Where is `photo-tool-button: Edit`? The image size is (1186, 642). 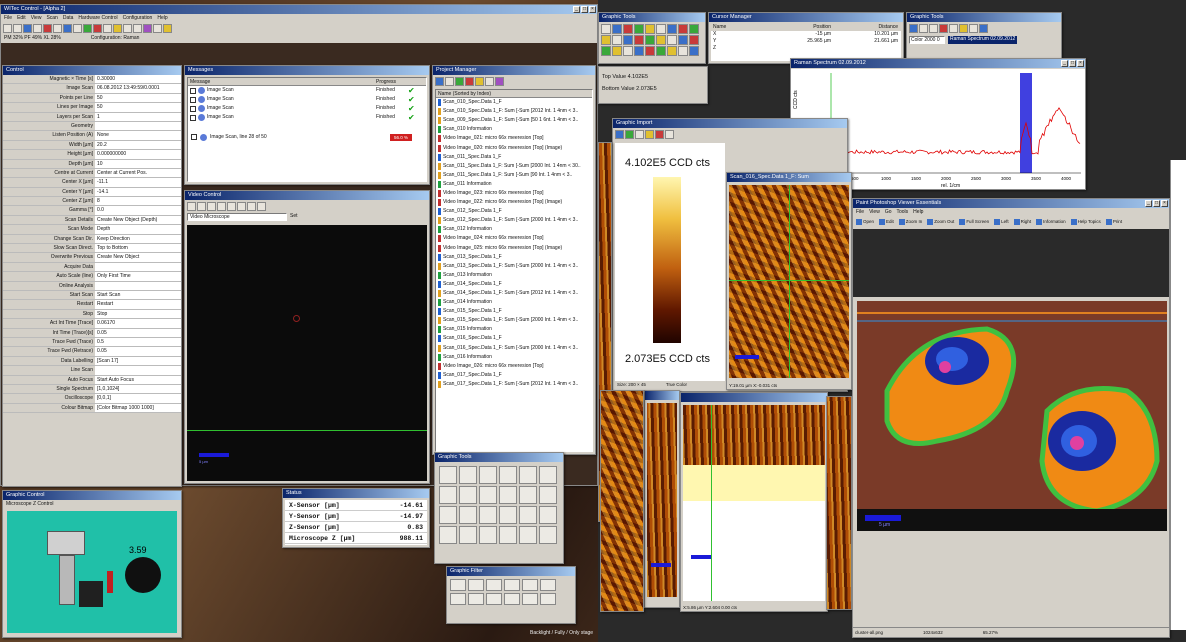 photo-tool-button: Edit is located at coordinates (886, 222).